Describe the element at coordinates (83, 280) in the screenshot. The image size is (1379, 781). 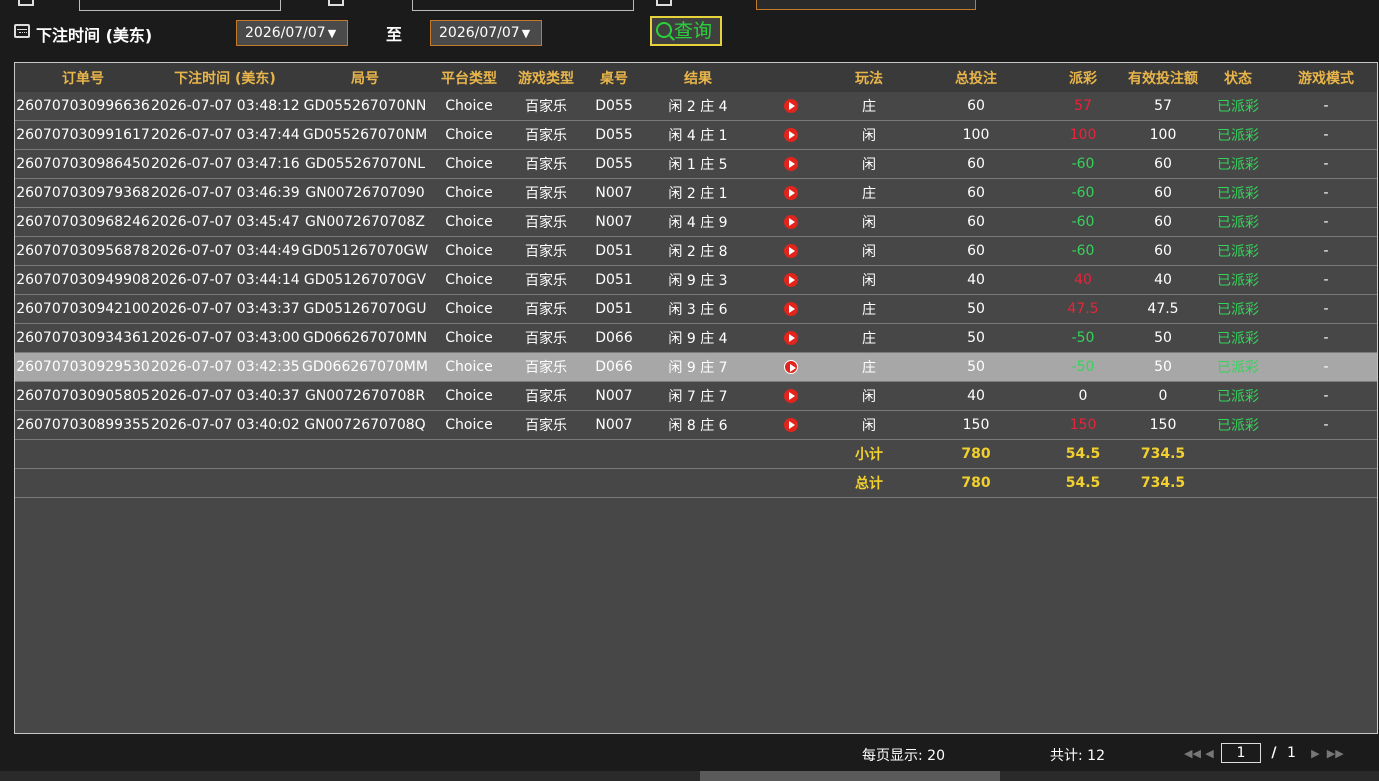
I see `cell-order-no: 260707030949908` at that location.